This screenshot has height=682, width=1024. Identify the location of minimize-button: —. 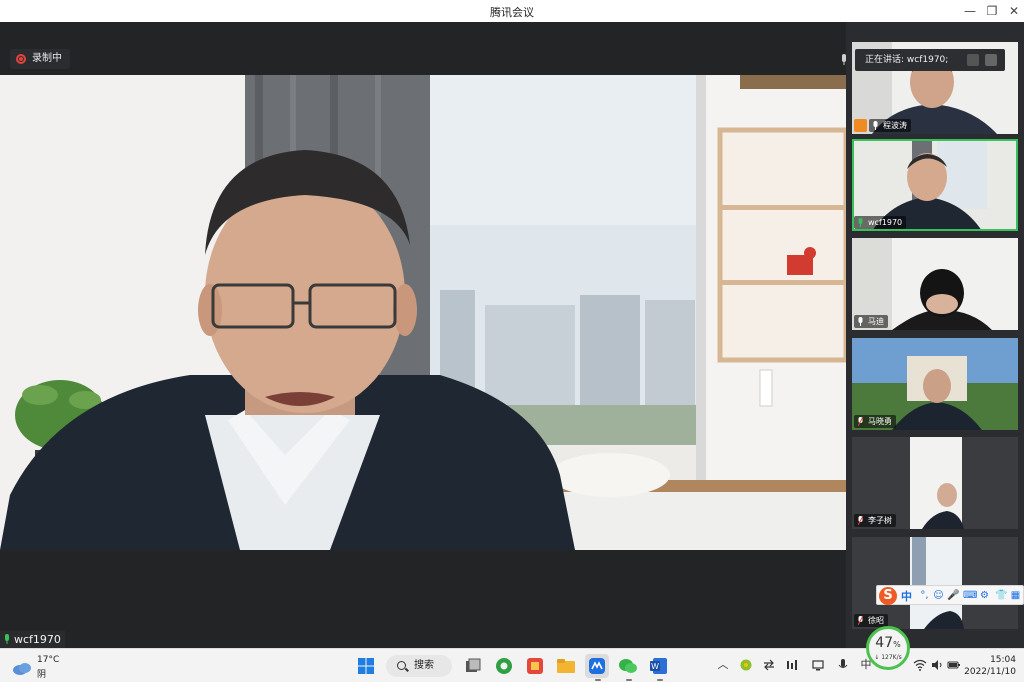
(970, 11).